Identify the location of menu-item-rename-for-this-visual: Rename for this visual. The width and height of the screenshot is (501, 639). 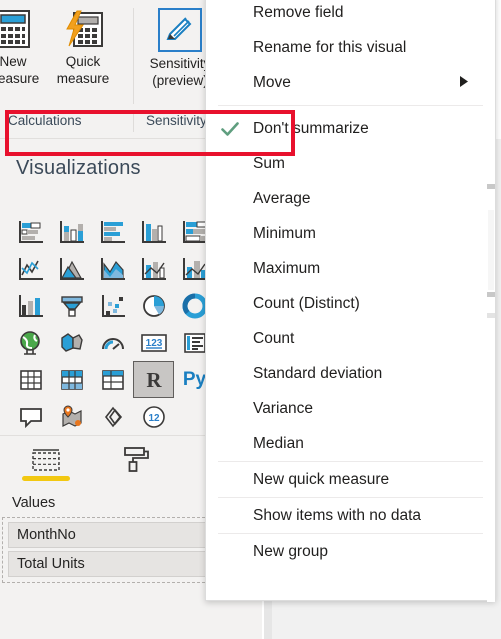
(350, 47).